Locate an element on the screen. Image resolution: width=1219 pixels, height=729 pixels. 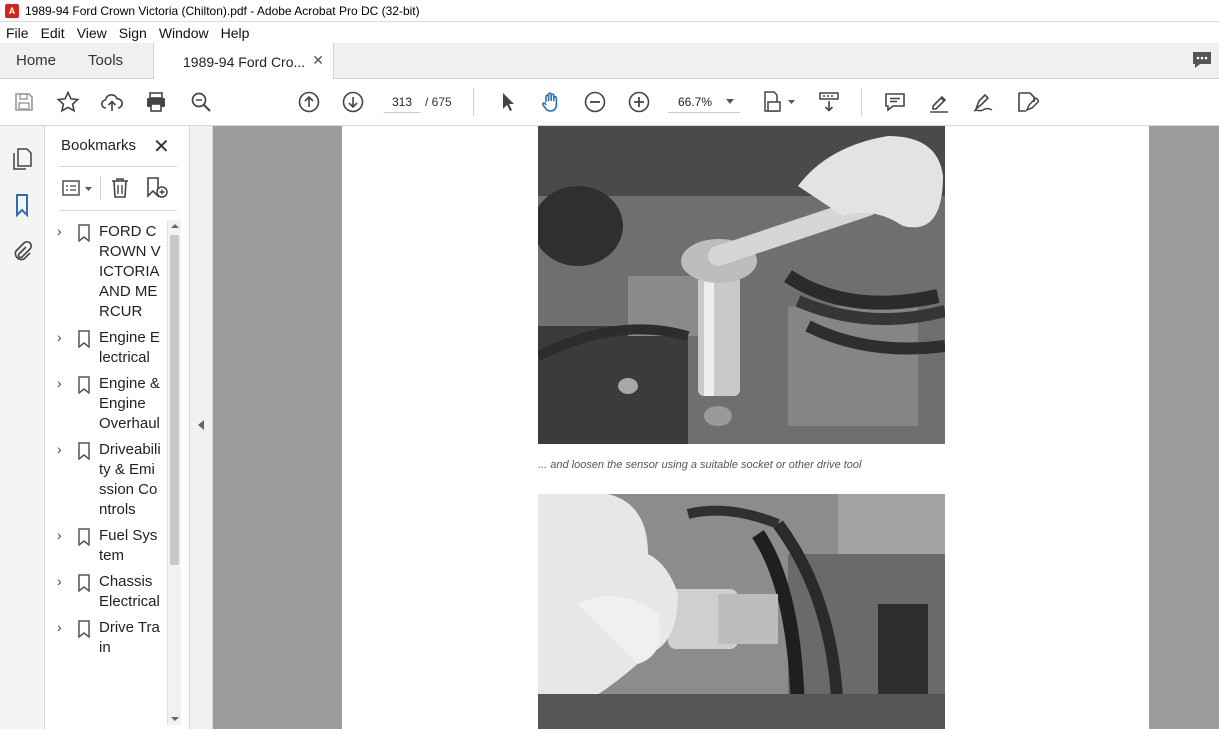
bookmark-item: › FORD CROWN VICTORIA AND MERCUR is located at coordinates (112, 272).